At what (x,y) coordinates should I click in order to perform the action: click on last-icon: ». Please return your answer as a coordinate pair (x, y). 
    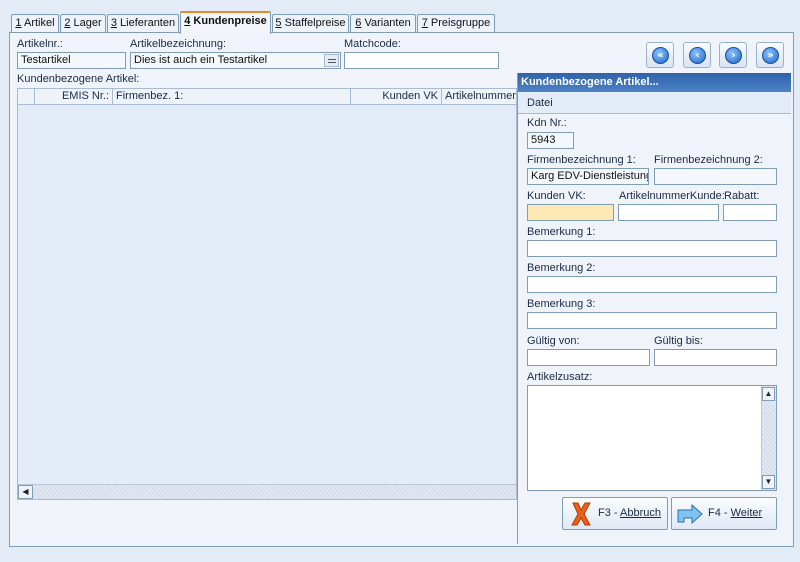
    Looking at the image, I should click on (770, 55).